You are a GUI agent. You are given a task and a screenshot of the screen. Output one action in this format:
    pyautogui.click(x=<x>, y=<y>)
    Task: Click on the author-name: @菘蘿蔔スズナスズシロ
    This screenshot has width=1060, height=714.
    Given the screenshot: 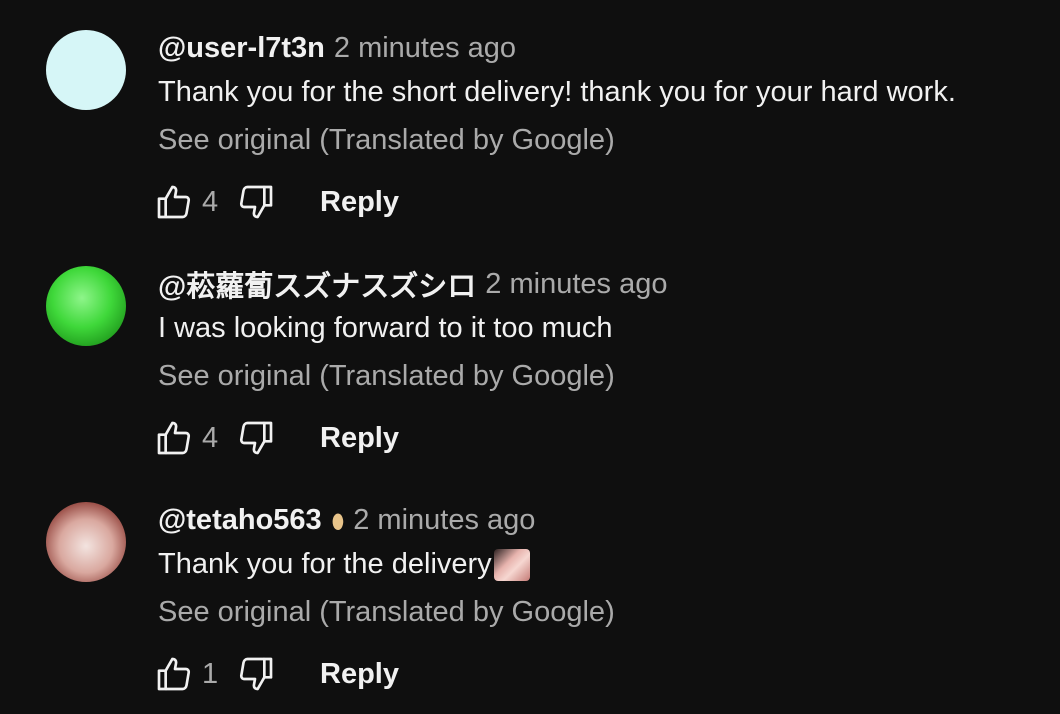 What is the action you would take?
    pyautogui.click(x=317, y=284)
    